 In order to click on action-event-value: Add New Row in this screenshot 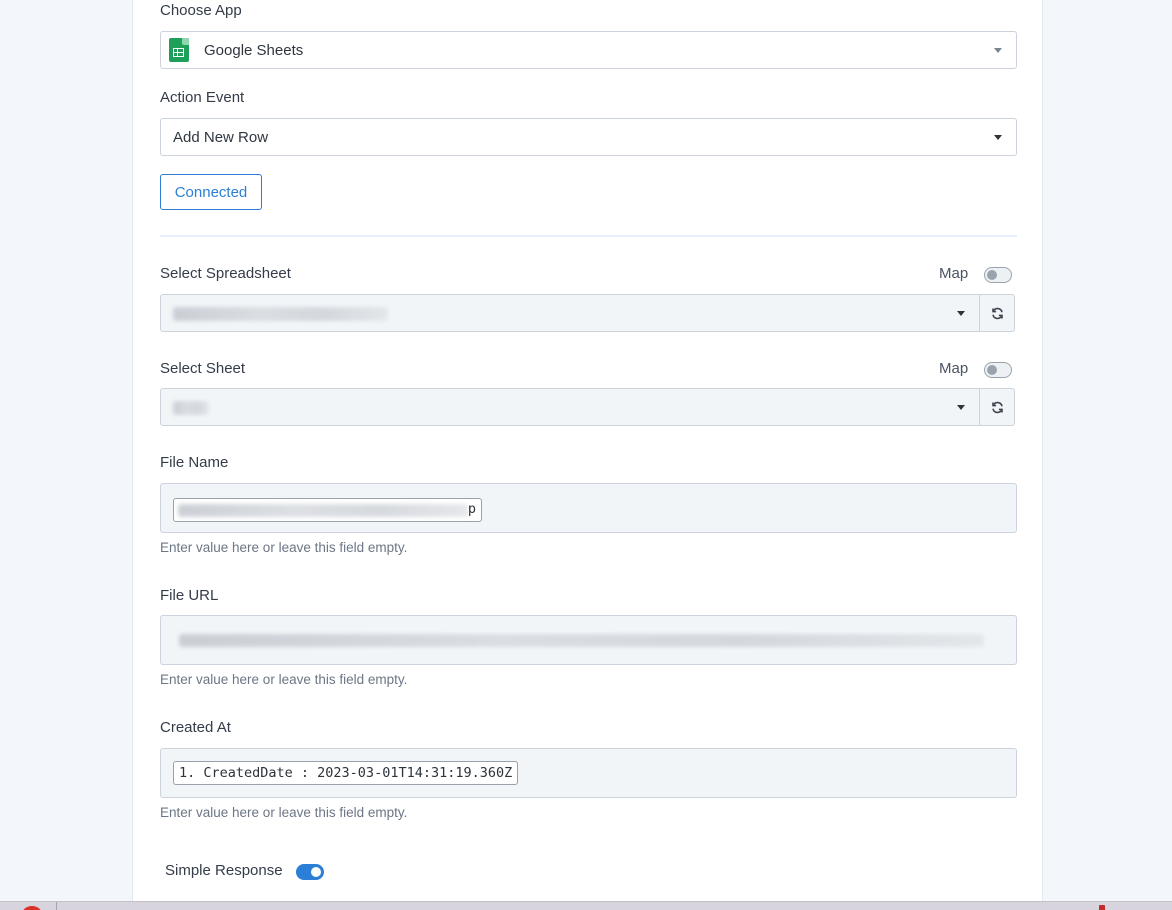, I will do `click(221, 137)`.